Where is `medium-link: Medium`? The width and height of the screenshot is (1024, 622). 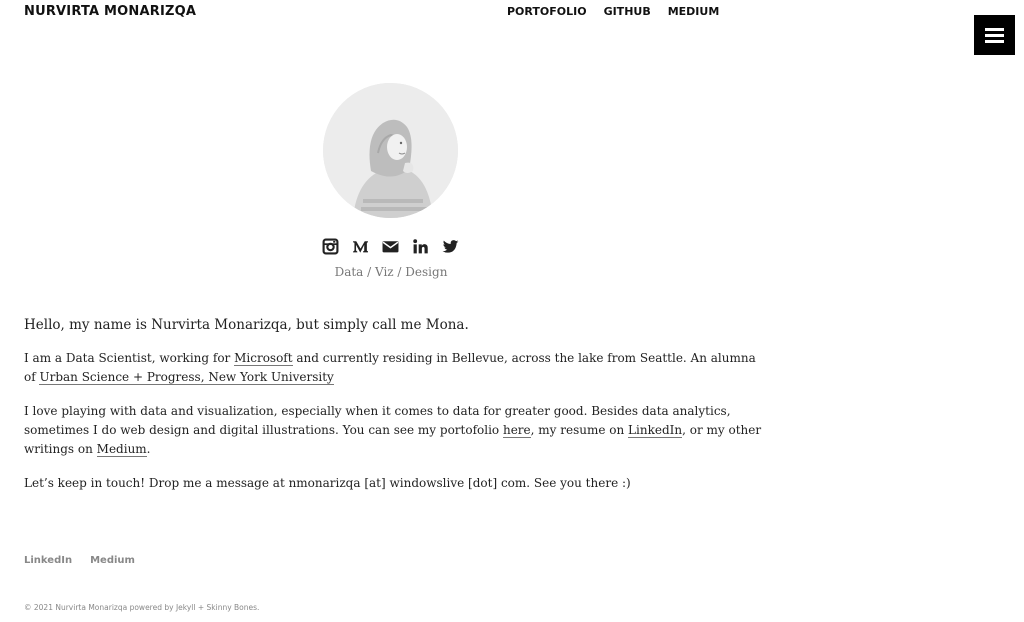 medium-link: Medium is located at coordinates (121, 449).